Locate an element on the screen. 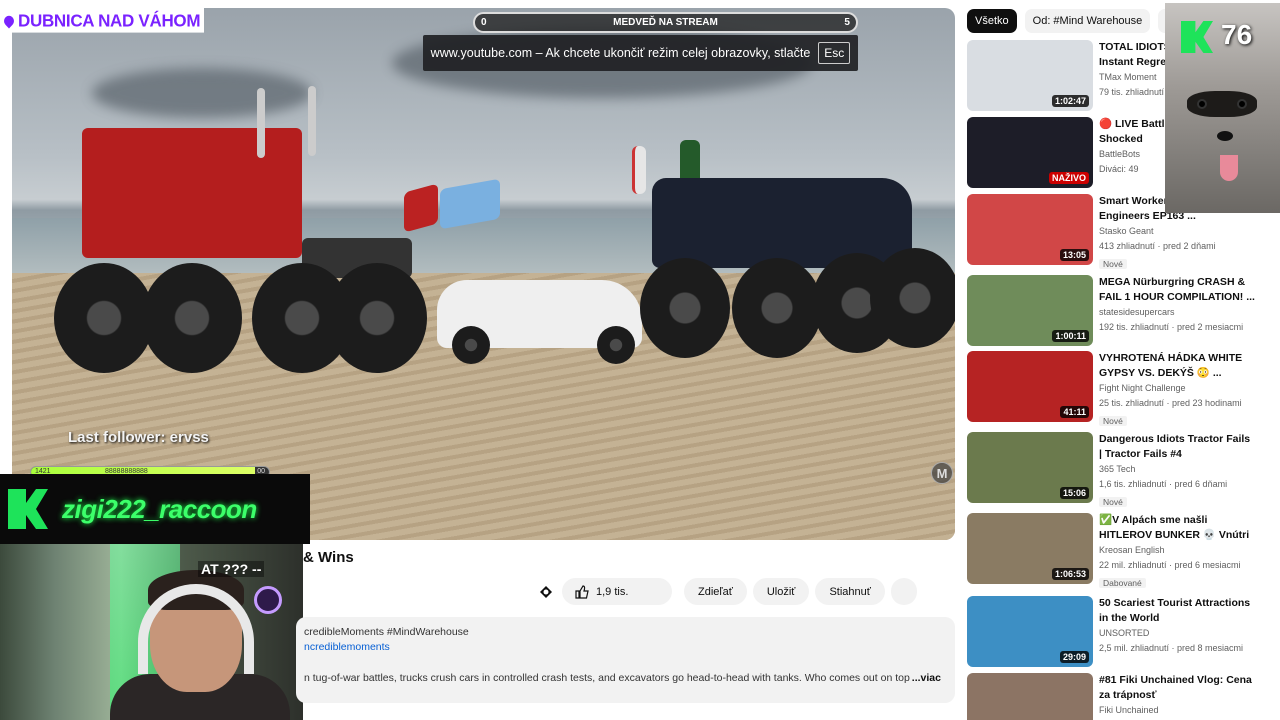  car-wheel is located at coordinates (471, 345).